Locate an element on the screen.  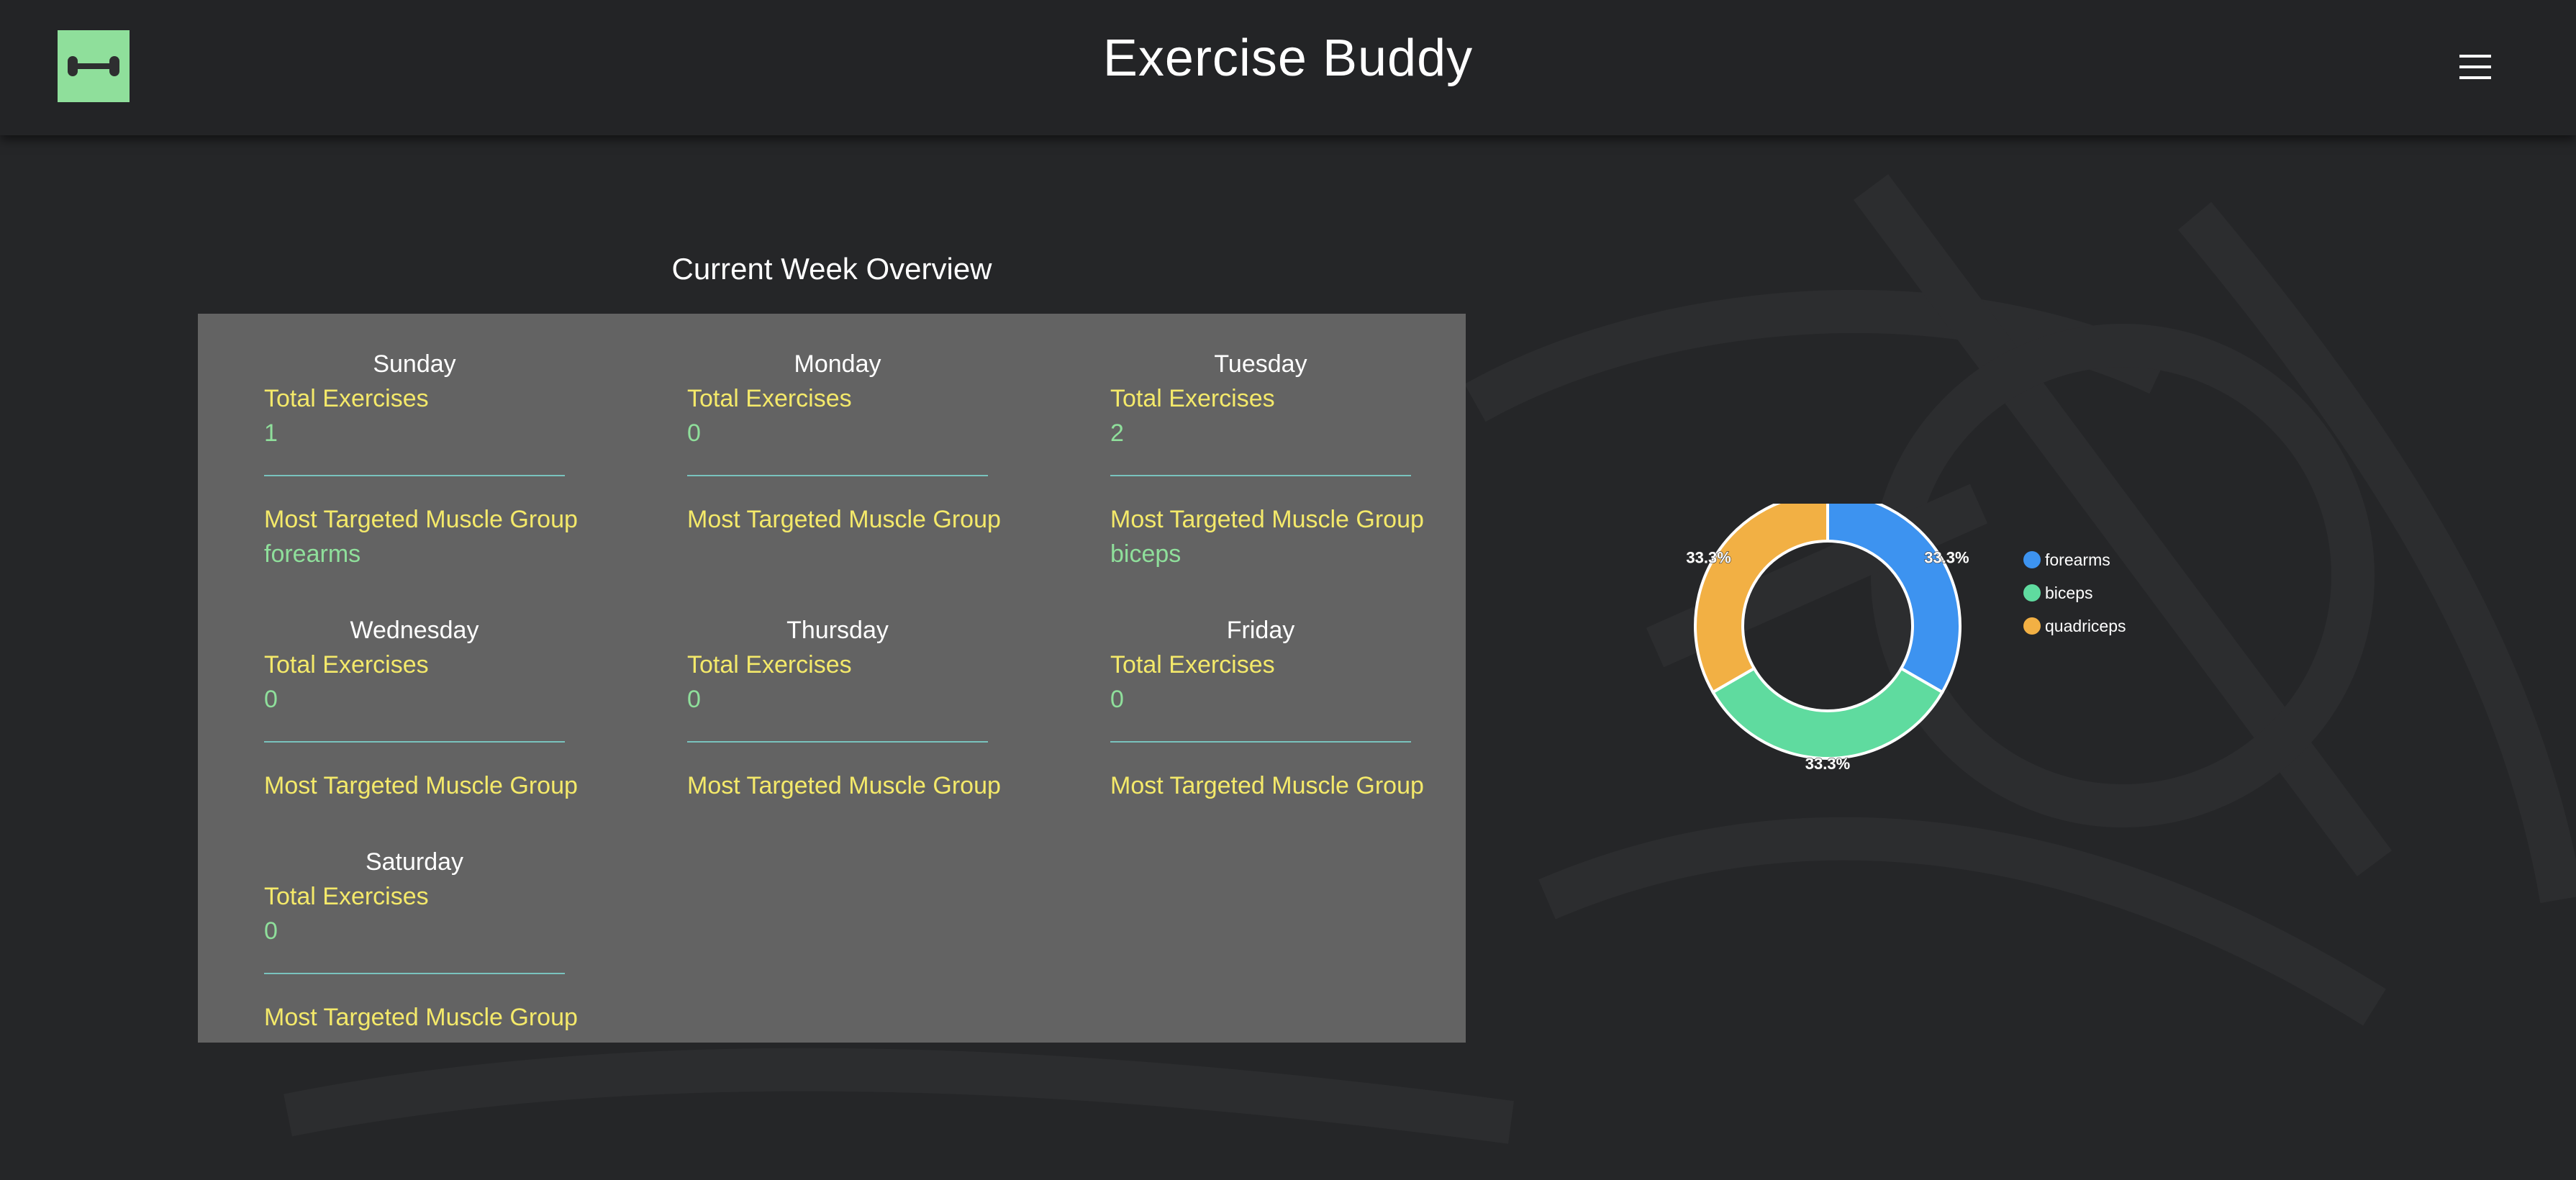
slice-label-quadriceps: 33.3% is located at coordinates (1708, 558).